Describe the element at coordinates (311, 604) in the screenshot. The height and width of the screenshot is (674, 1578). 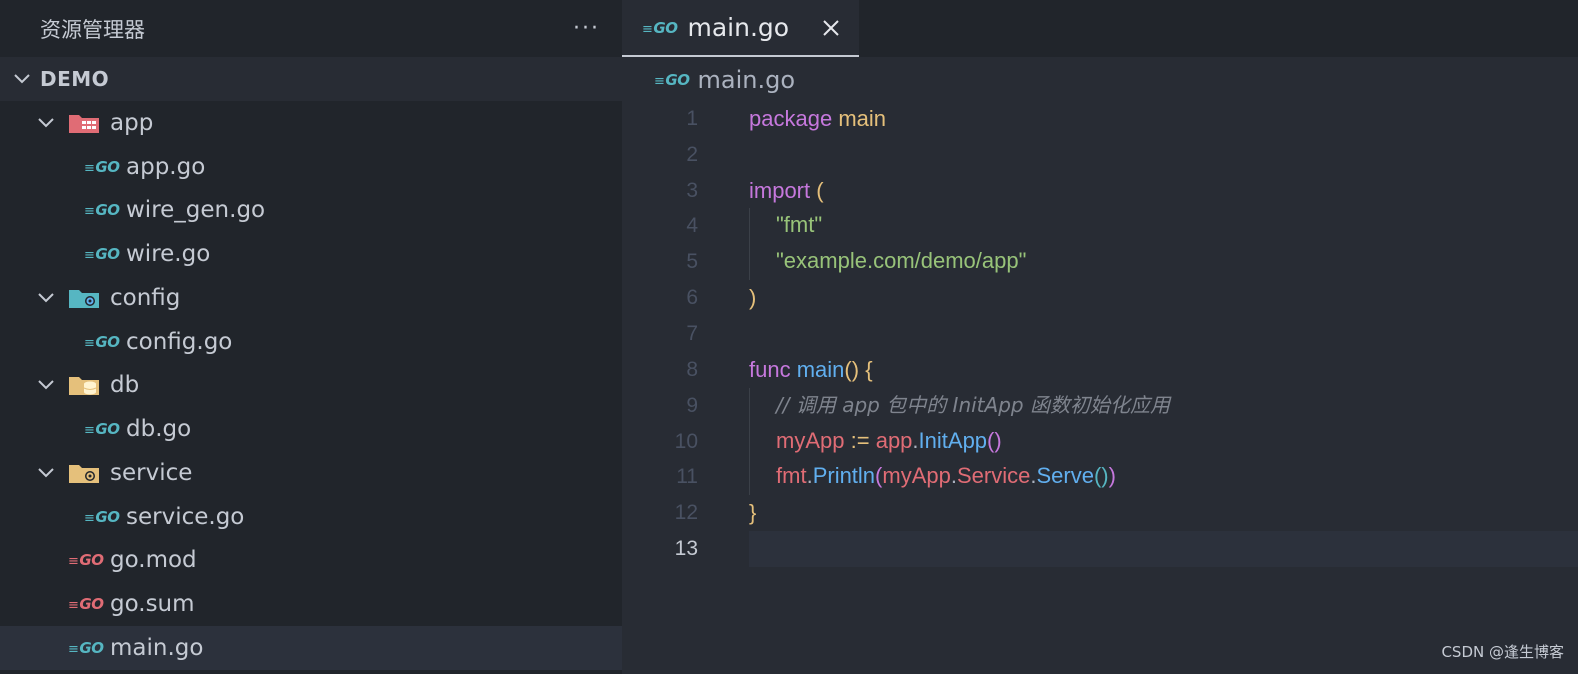
I see `tree-file-go-sum: ≡GO go.sum` at that location.